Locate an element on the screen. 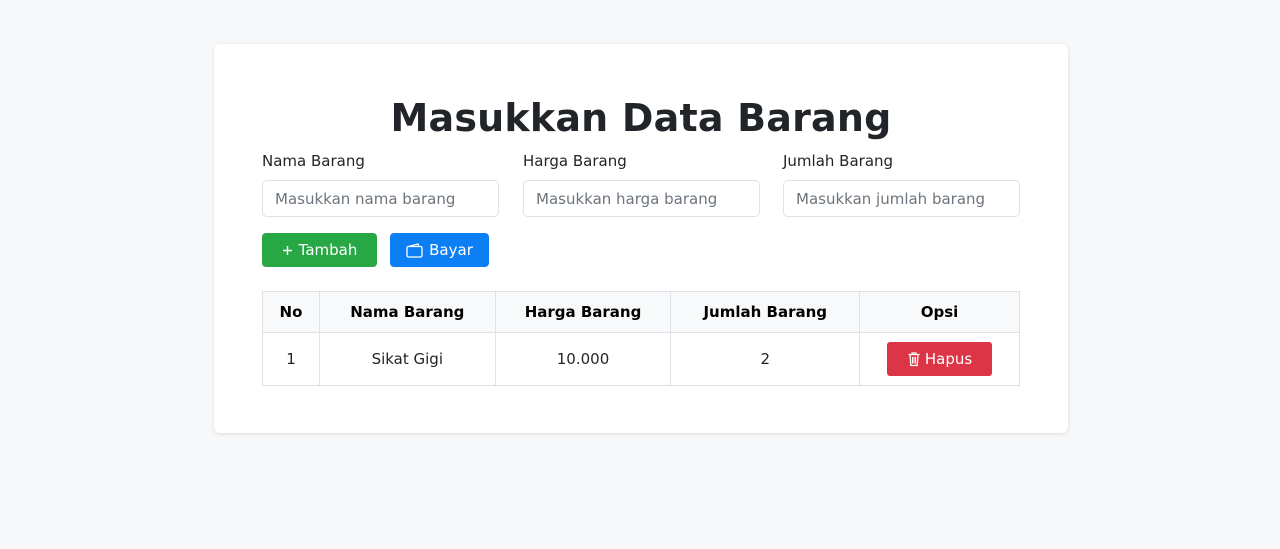 This screenshot has height=549, width=1280. wallet-icon is located at coordinates (414, 250).